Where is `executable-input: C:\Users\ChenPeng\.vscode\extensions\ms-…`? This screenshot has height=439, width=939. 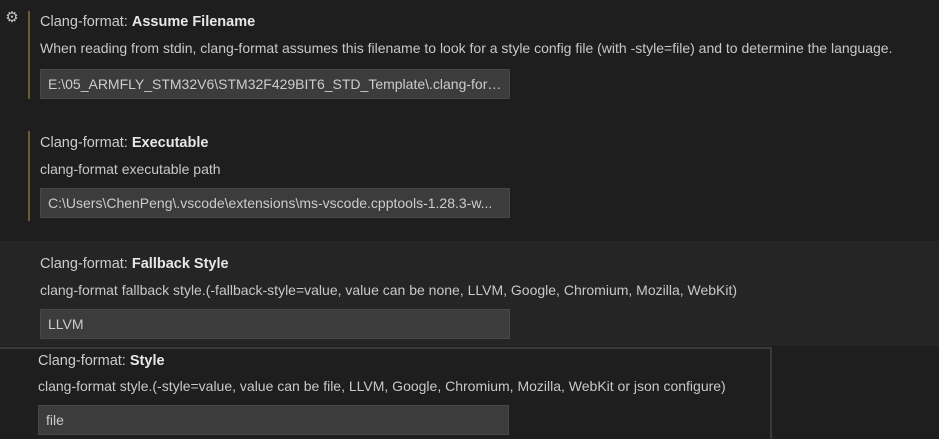 executable-input: C:\Users\ChenPeng\.vscode\extensions\ms-… is located at coordinates (275, 203).